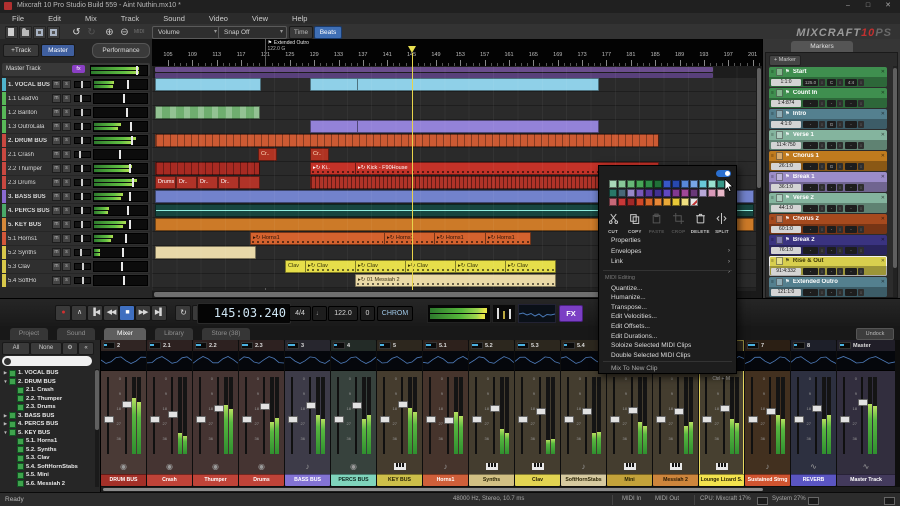  What do you see at coordinates (48, 399) in the screenshot?
I see `tree-item: 2.2. Thumper` at bounding box center [48, 399].